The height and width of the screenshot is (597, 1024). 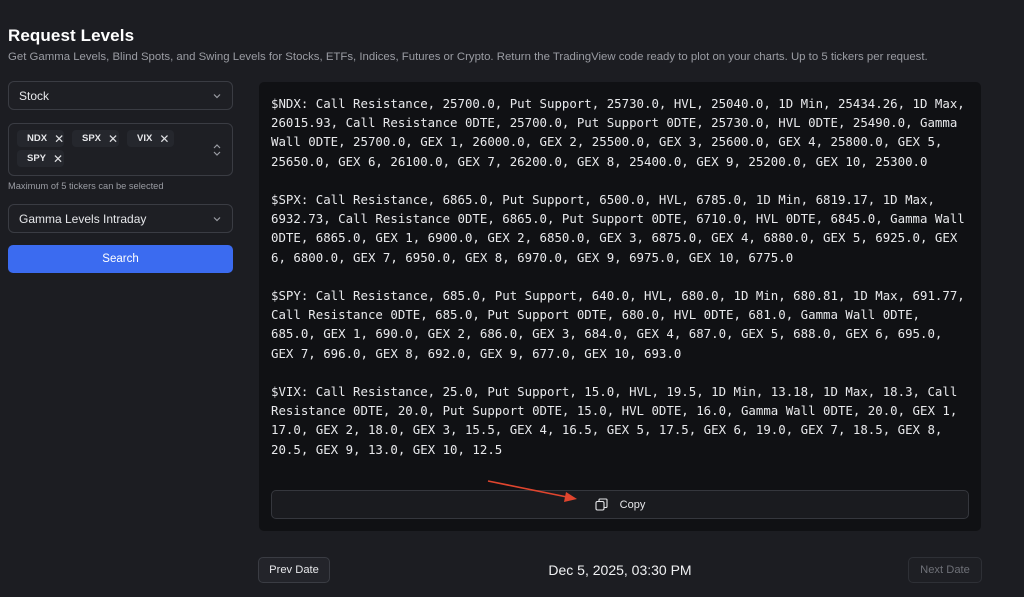 I want to click on chevron-up-down-icon, so click(x=217, y=150).